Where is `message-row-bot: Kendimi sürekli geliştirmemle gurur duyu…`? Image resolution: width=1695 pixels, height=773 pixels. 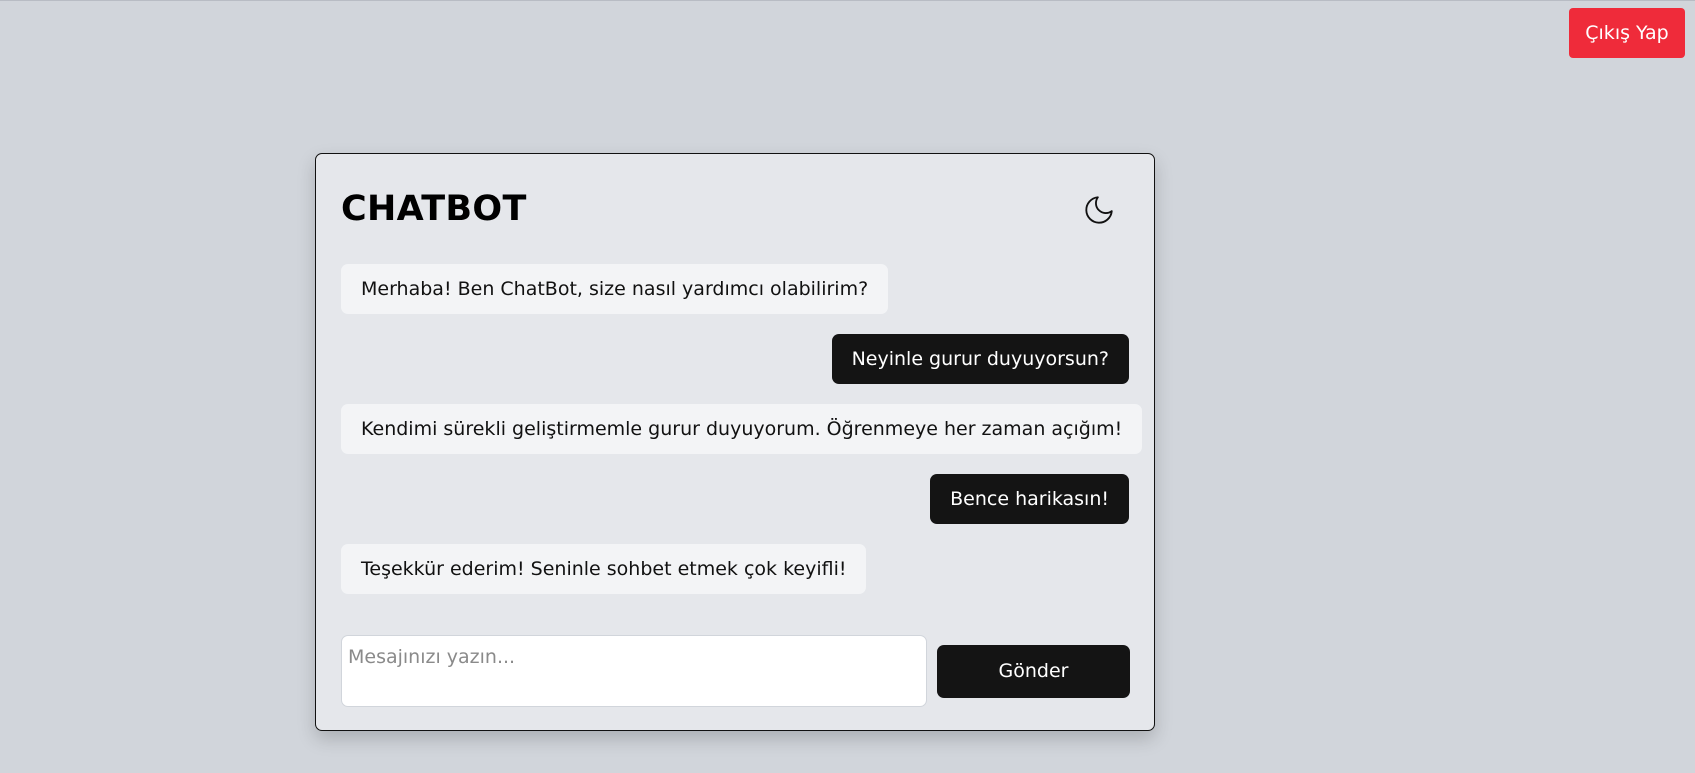
message-row-bot: Kendimi sürekli geliştirmemle gurur duyu… is located at coordinates (742, 429).